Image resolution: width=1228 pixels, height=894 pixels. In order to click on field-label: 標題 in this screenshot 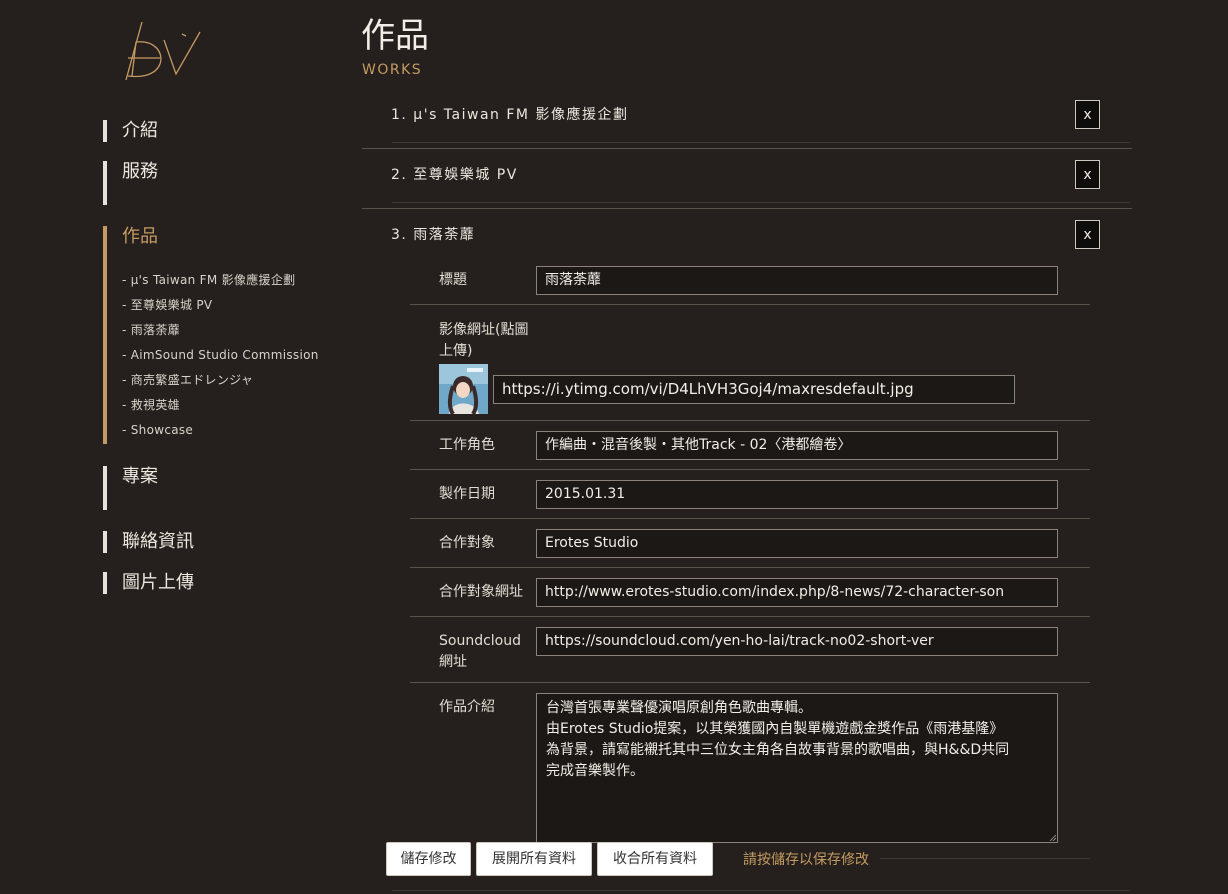, I will do `click(453, 280)`.